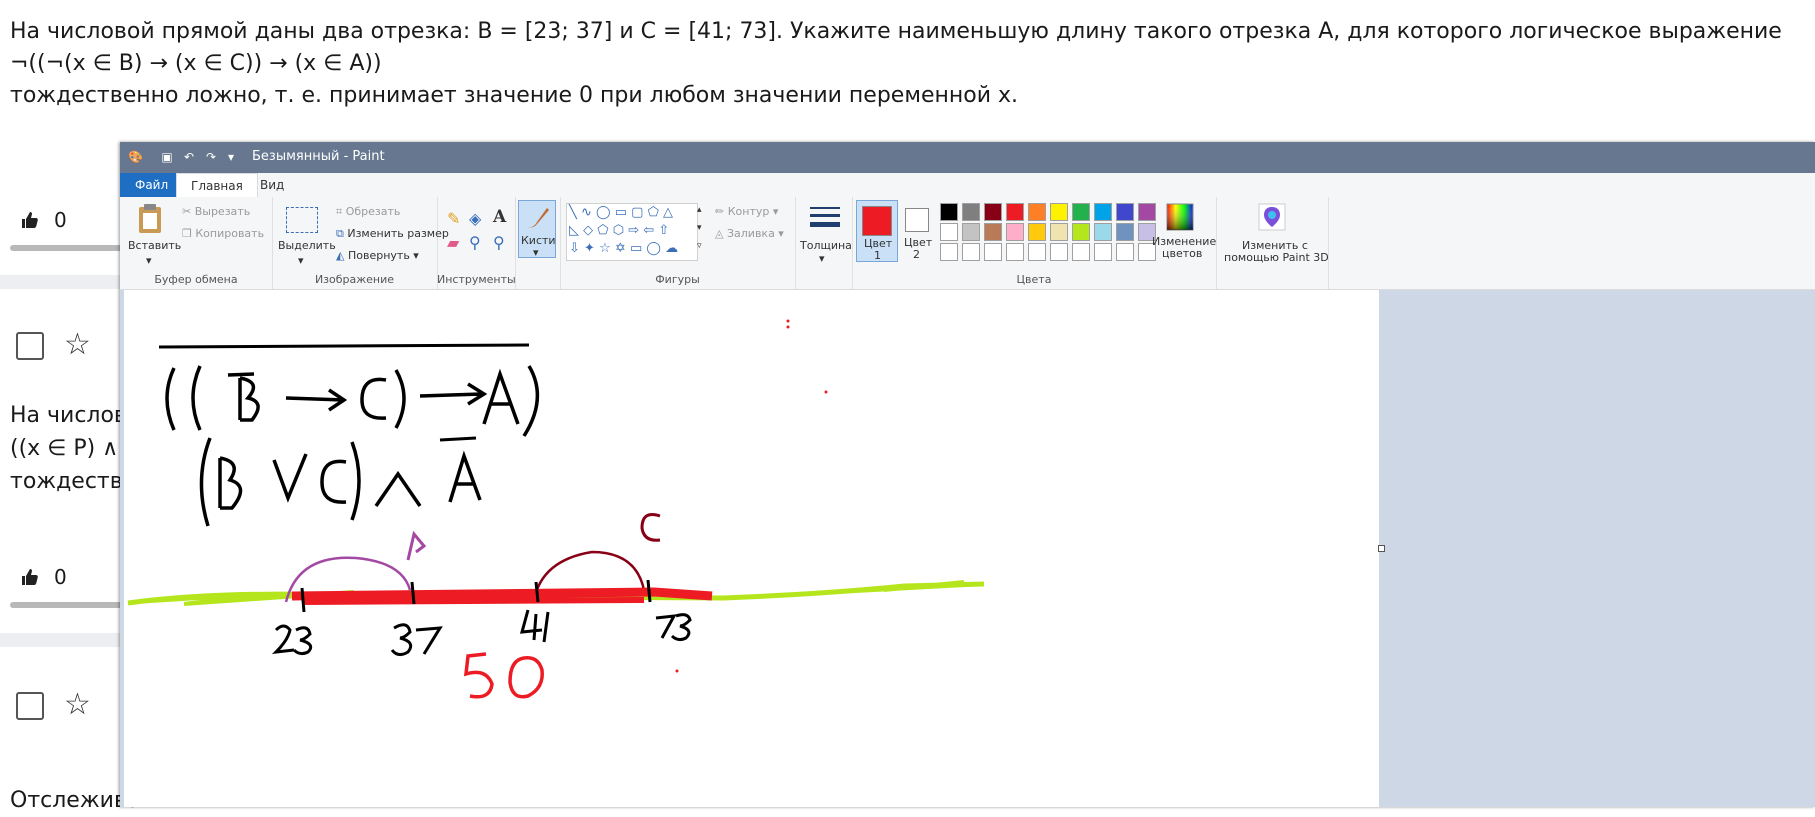 Image resolution: width=1815 pixels, height=817 pixels. I want to click on star5-icon: ☆, so click(605, 248).